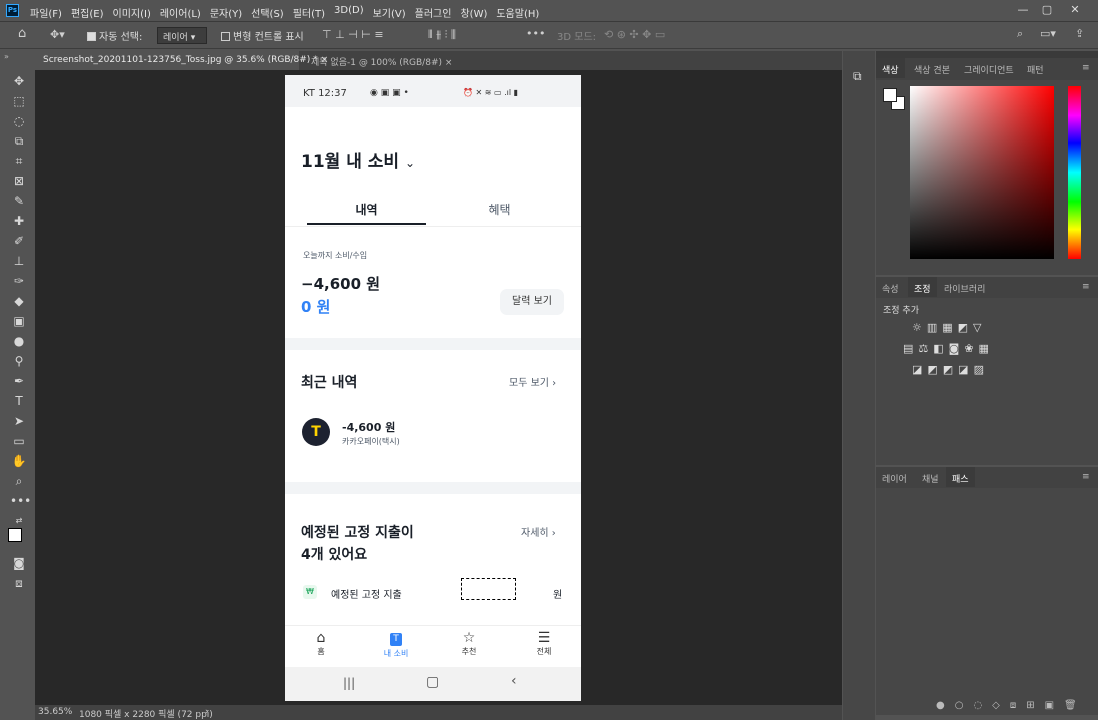 The image size is (1098, 720). Describe the element at coordinates (22, 33) in the screenshot. I see `home-icon: ⌂` at that location.